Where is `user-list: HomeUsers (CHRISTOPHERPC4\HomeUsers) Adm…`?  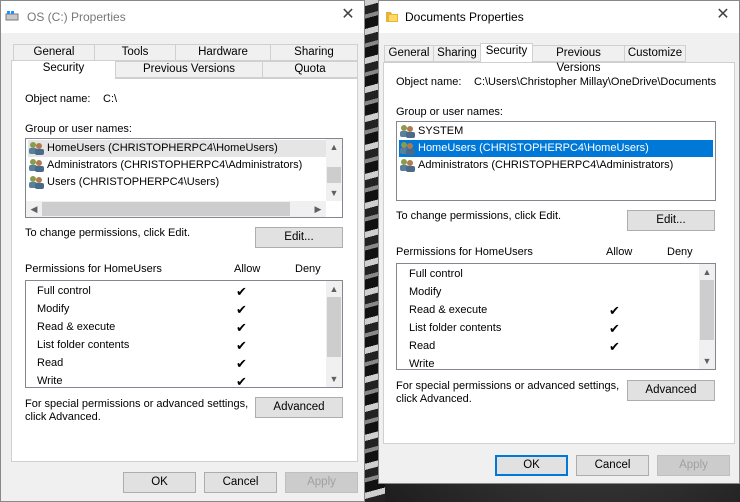
user-list: HomeUsers (CHRISTOPHERPC4\HomeUsers) Adm… is located at coordinates (184, 178).